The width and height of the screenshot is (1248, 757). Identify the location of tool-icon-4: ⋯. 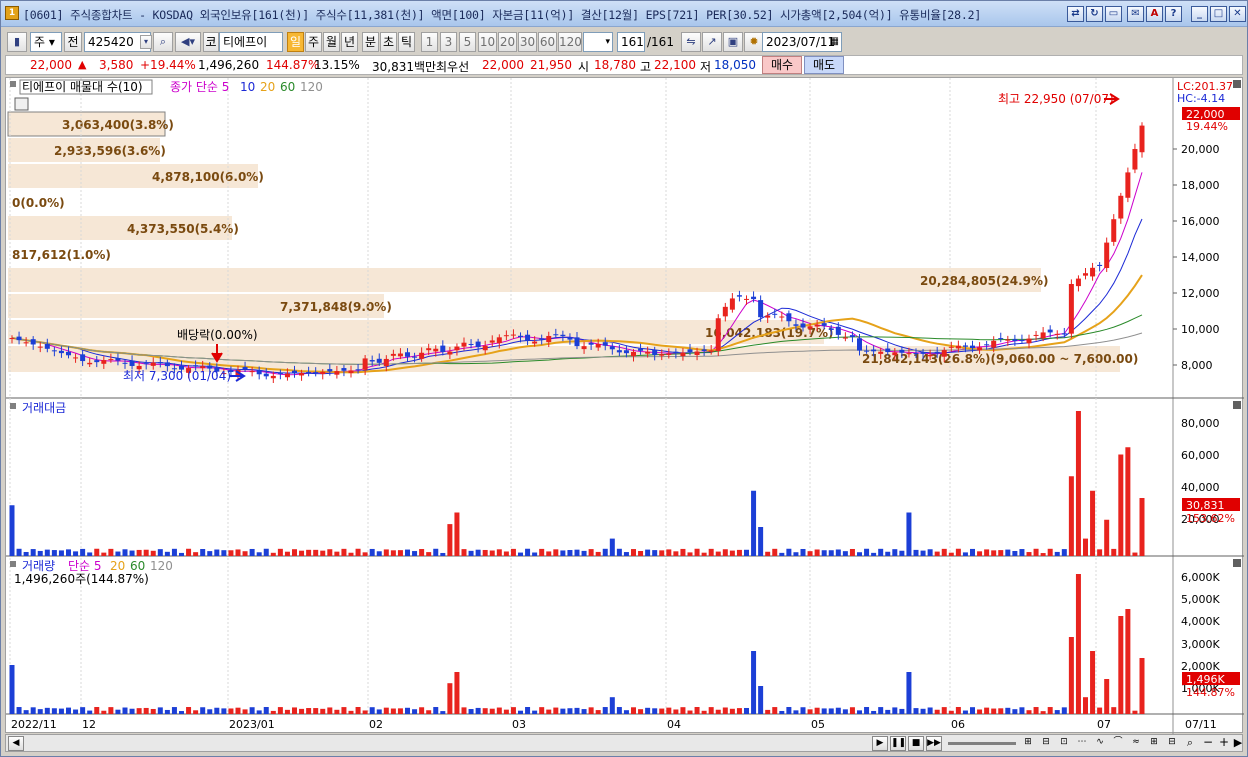
(1082, 743).